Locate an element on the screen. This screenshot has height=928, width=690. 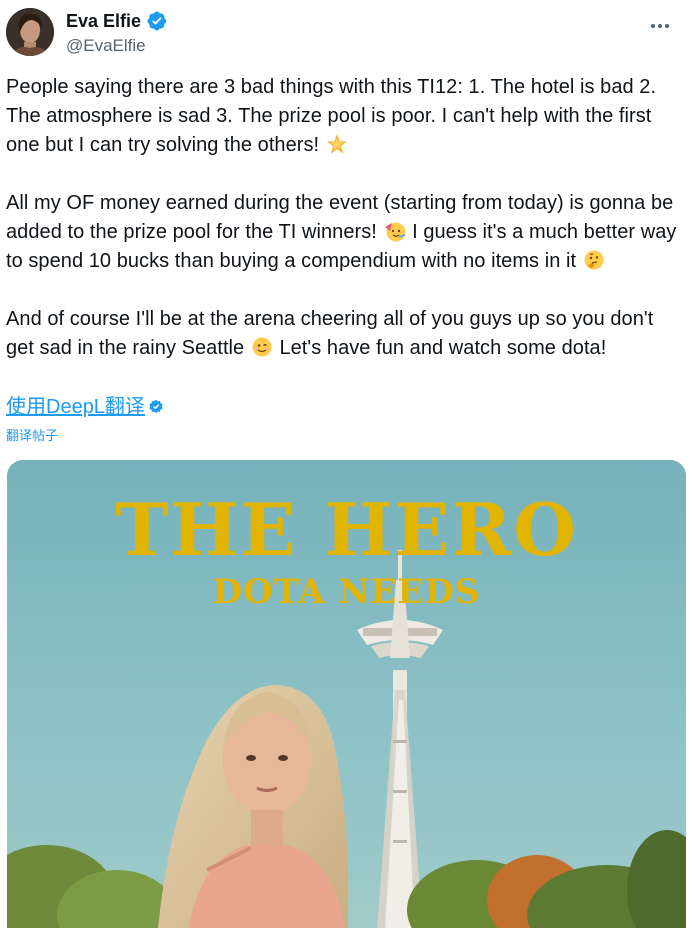
deepl-translate-row: 使用DeepL翻译 is located at coordinates (85, 407).